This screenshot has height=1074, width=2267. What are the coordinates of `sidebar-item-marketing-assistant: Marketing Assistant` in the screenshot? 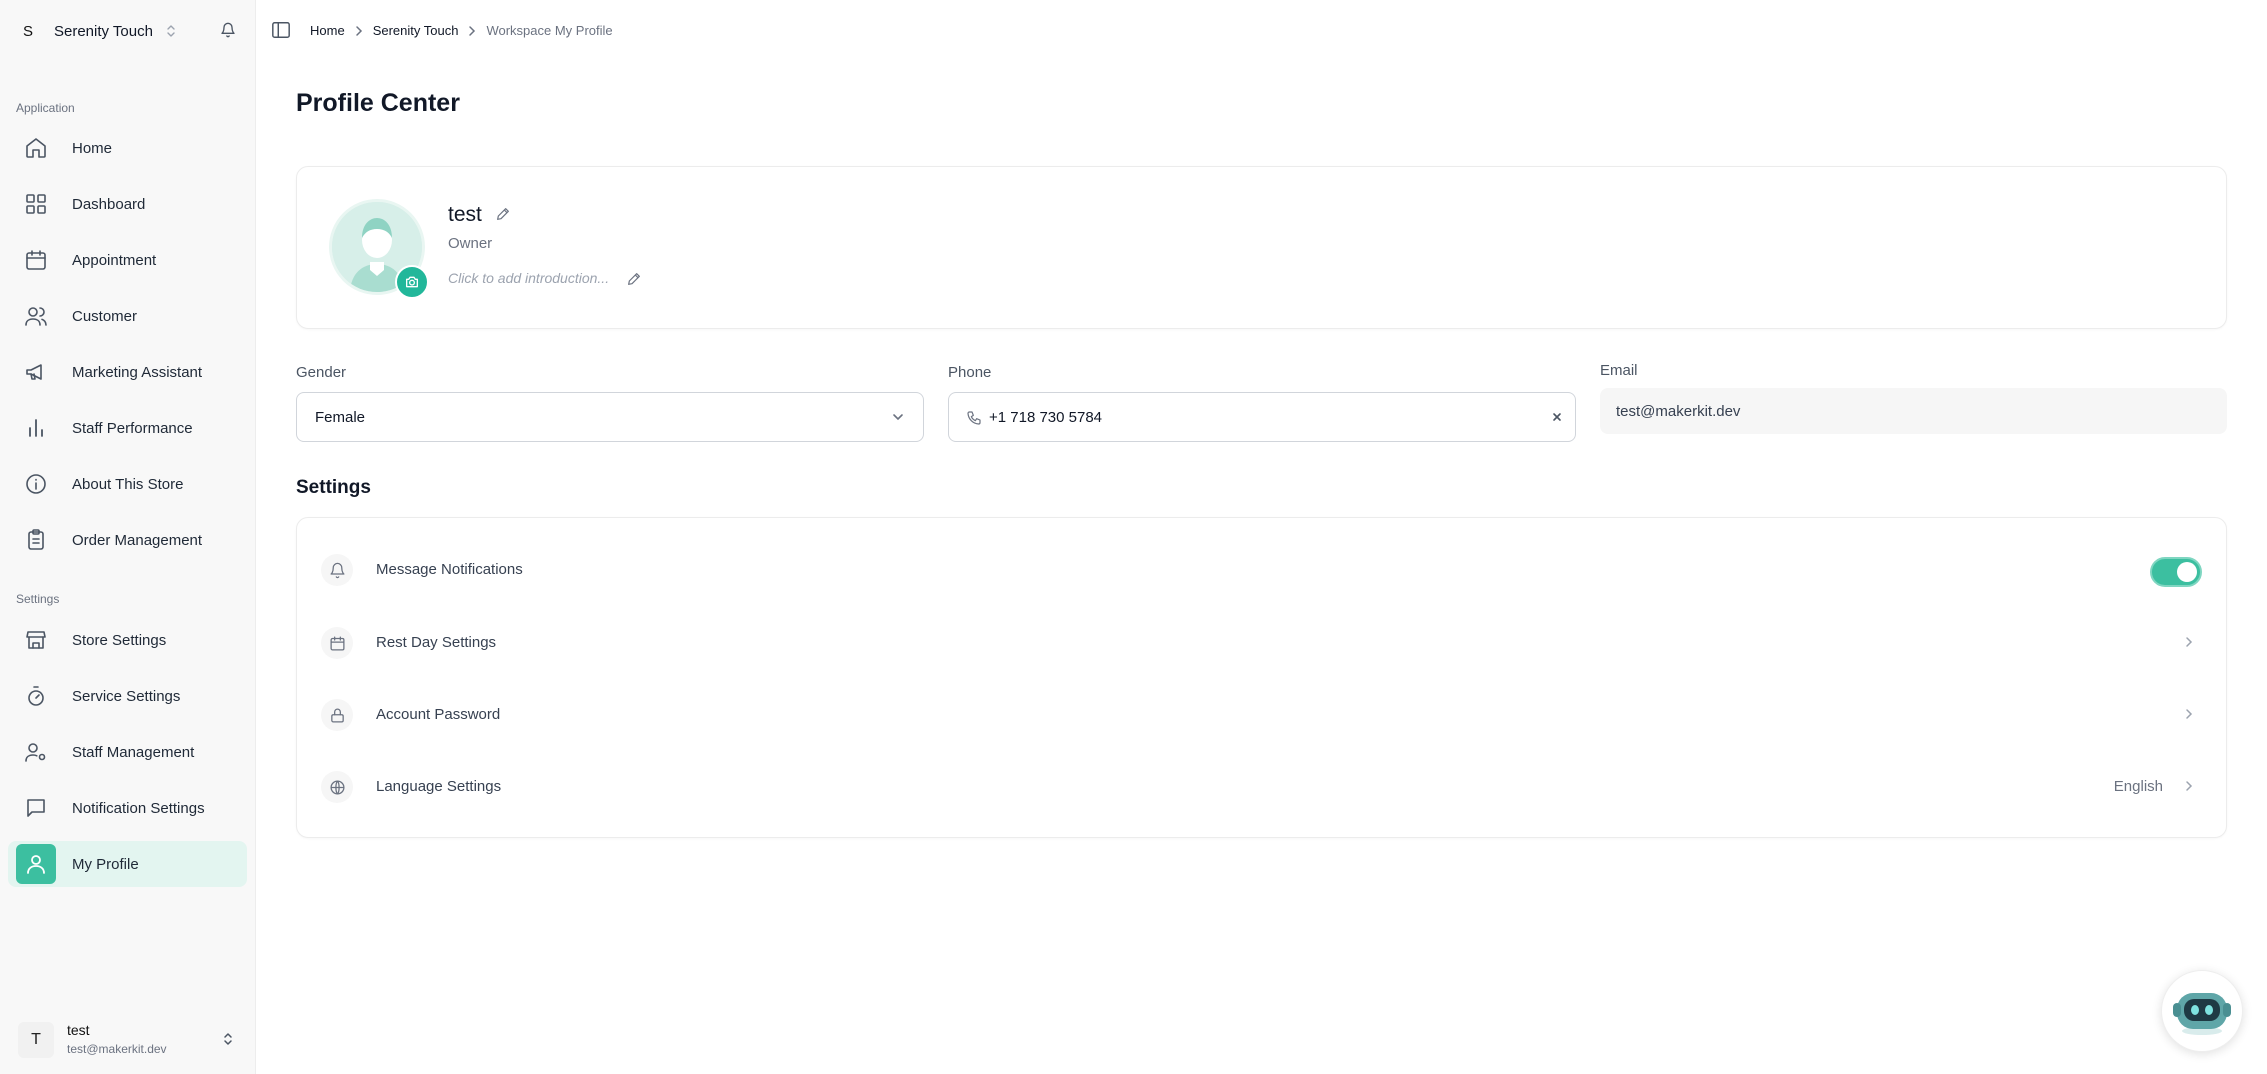 It's located at (127, 372).